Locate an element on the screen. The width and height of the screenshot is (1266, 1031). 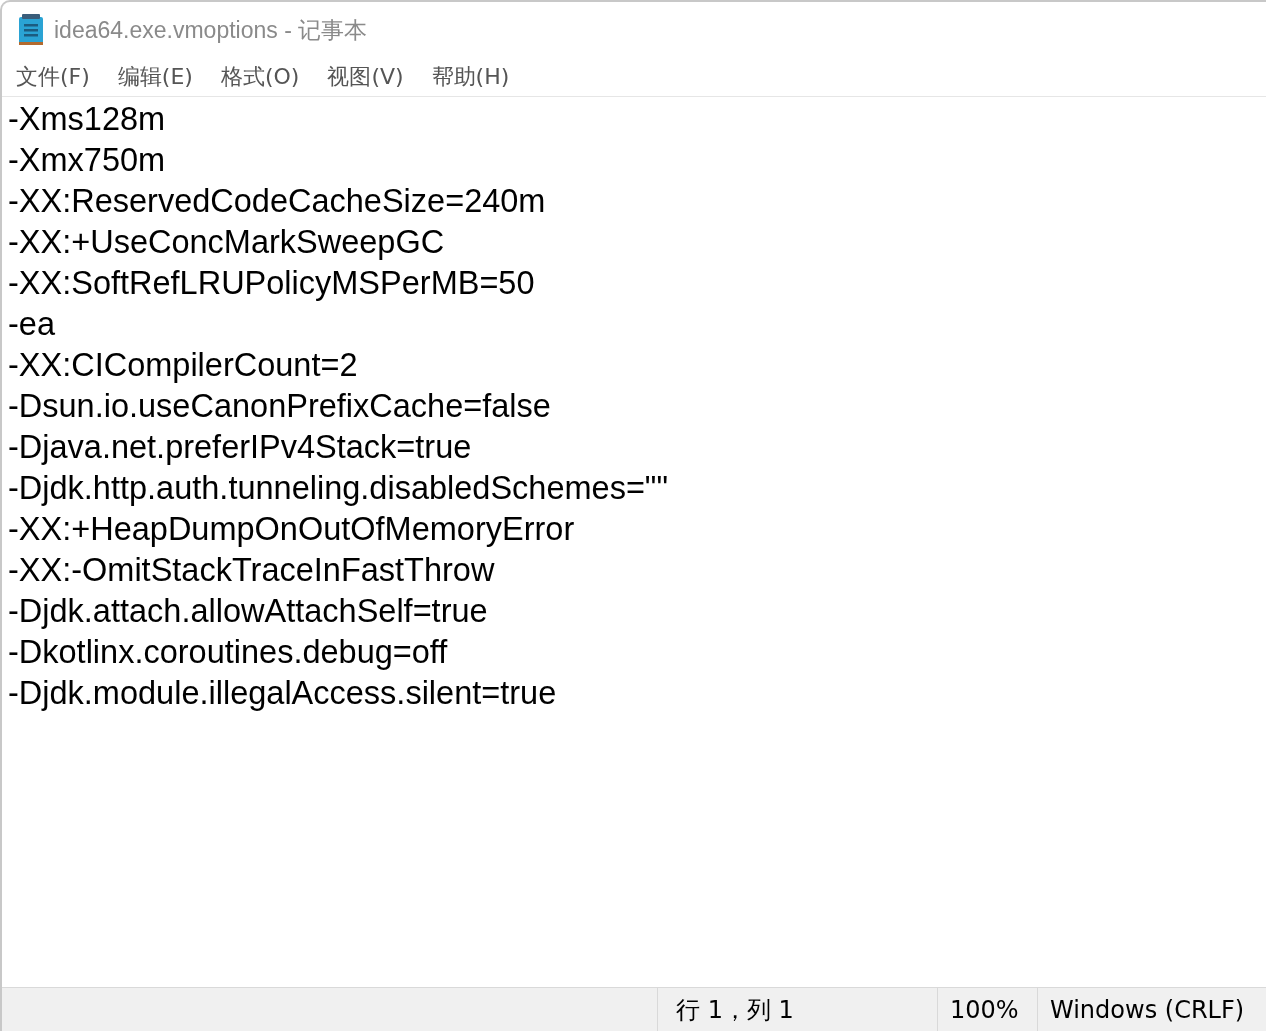
window-title: idea64.exe.vmoptions - 记事本 is located at coordinates (211, 30).